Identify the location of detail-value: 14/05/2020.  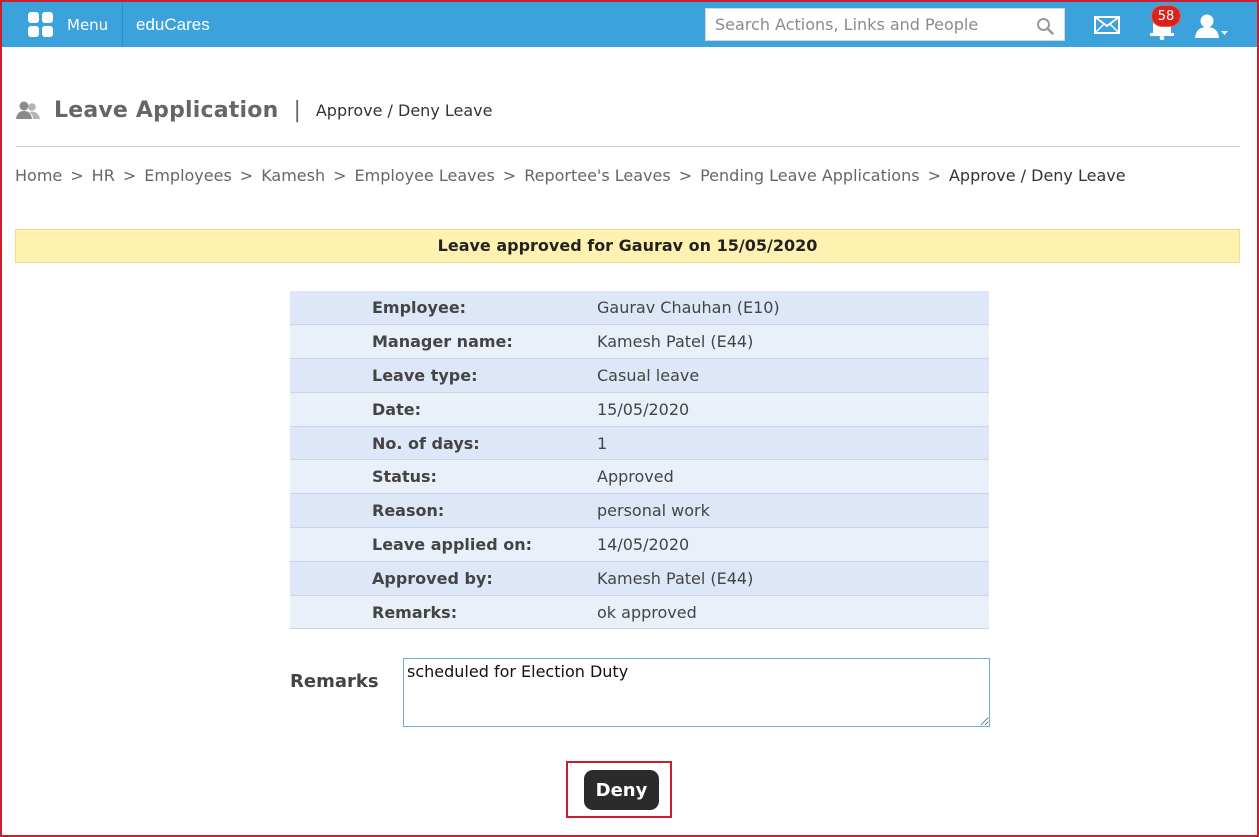
(793, 544).